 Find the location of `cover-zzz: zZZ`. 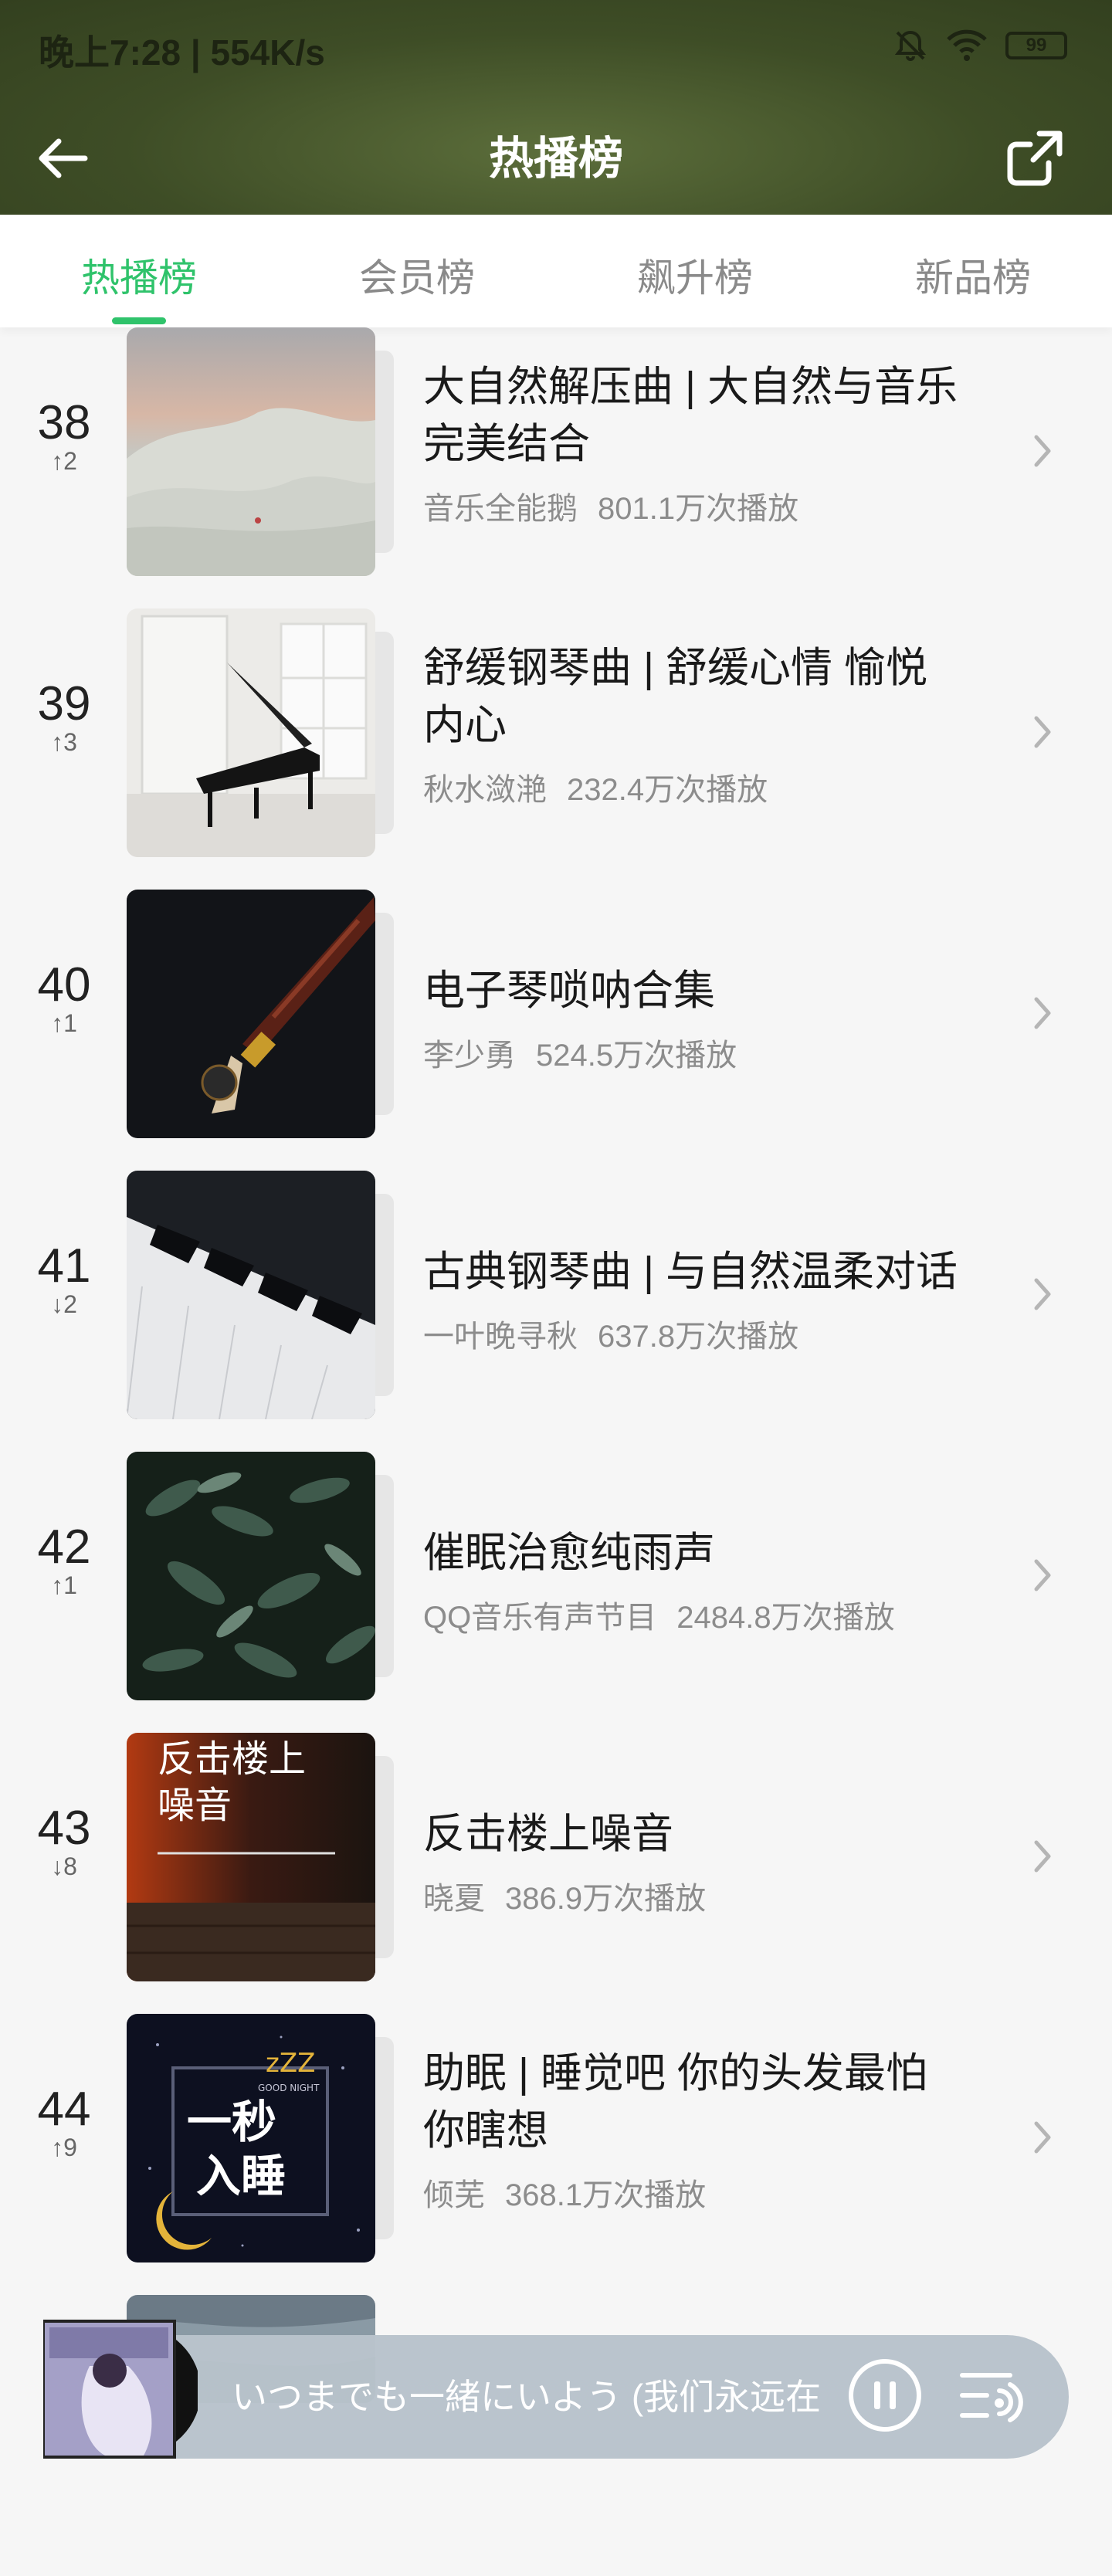

cover-zzz: zZZ is located at coordinates (290, 2063).